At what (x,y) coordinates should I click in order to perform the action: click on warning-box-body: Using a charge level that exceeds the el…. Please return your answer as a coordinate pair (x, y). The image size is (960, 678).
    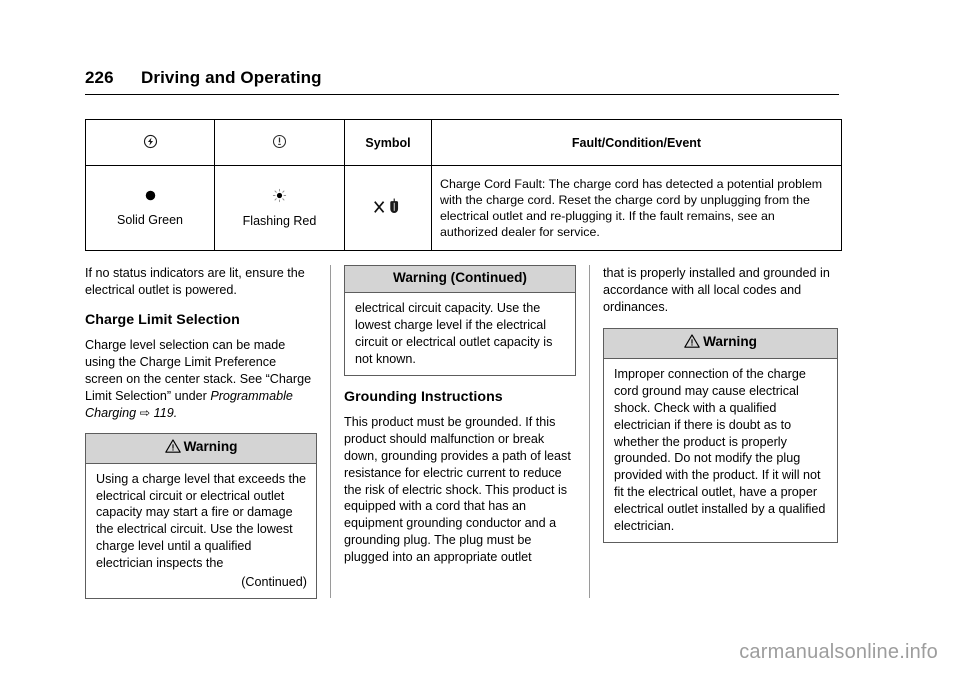
    Looking at the image, I should click on (201, 531).